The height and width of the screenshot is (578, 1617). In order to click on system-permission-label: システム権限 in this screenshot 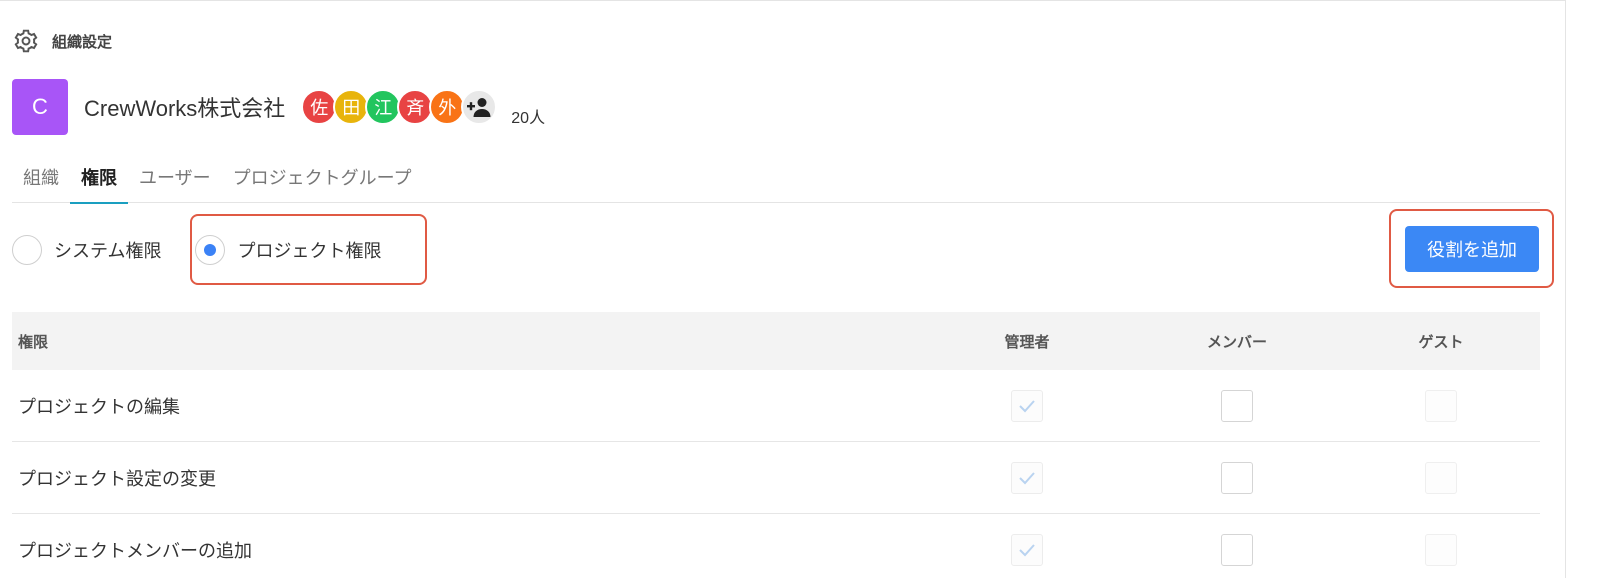, I will do `click(108, 251)`.